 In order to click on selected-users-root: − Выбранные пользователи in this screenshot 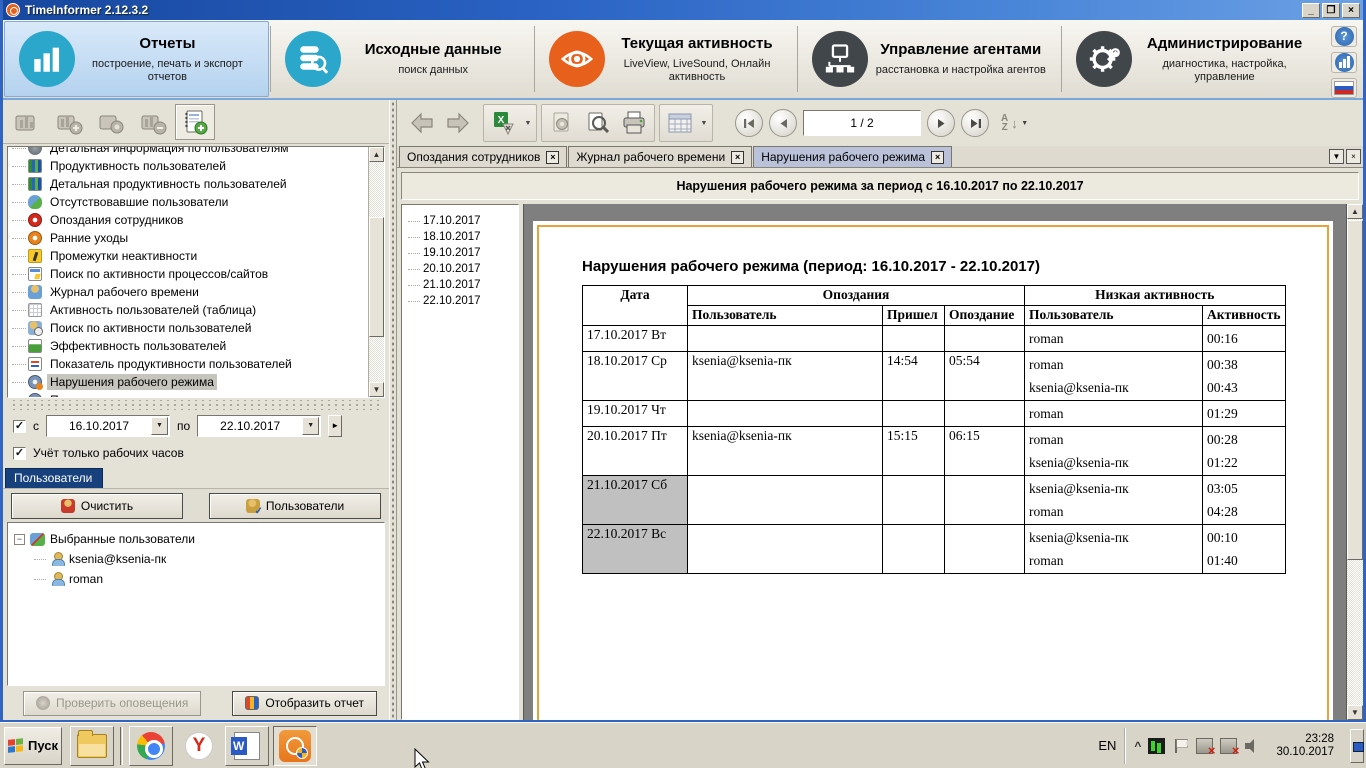, I will do `click(196, 539)`.